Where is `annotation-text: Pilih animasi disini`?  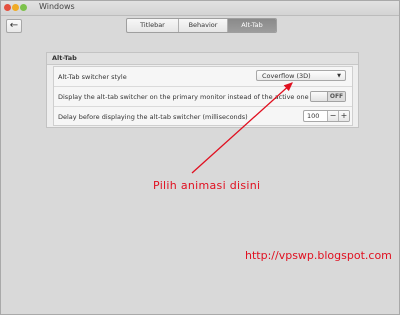
annotation-text: Pilih animasi disini is located at coordinates (207, 185).